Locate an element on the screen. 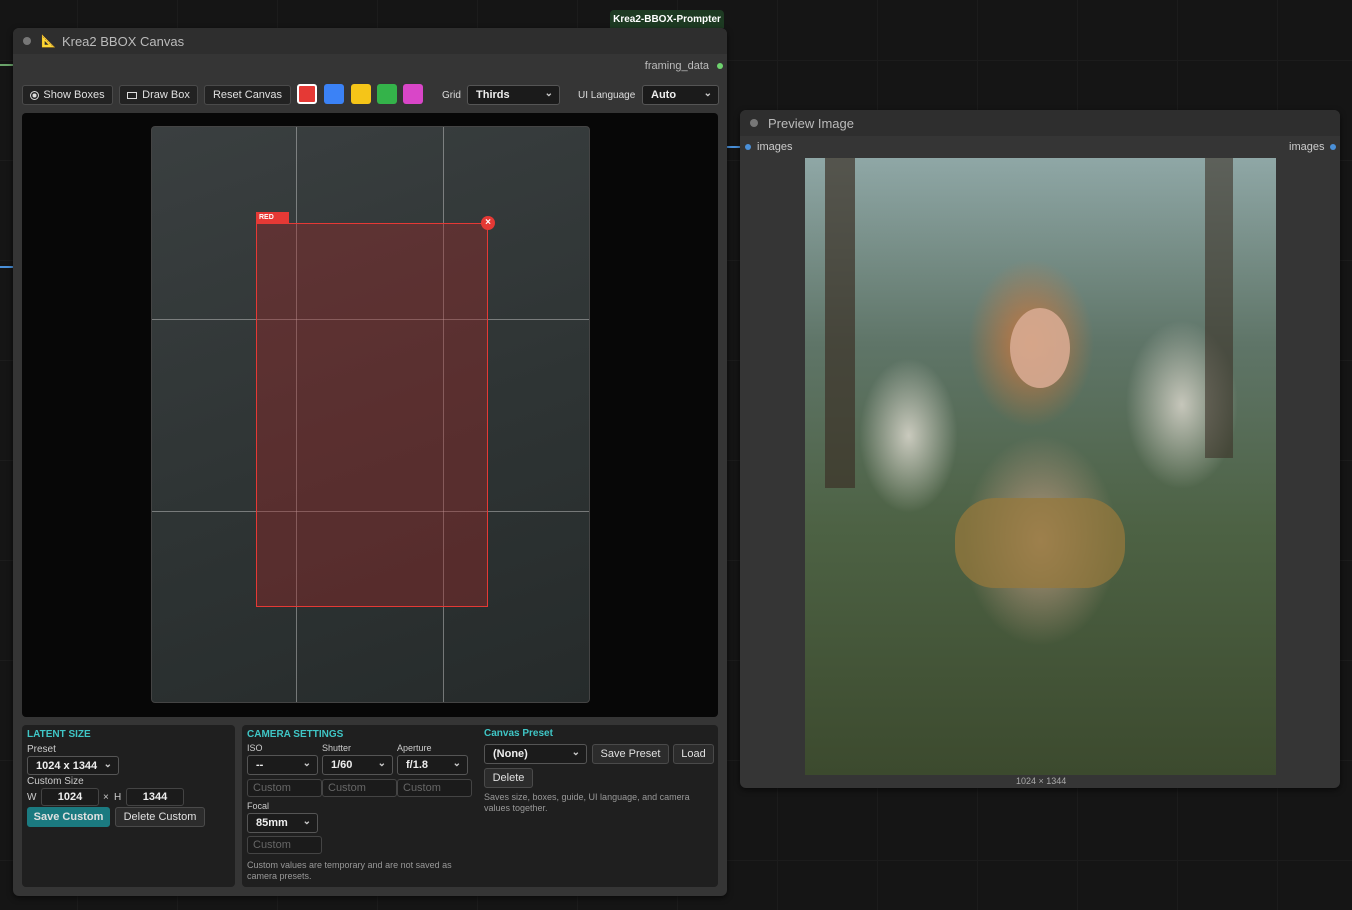  focal-label: Focal is located at coordinates (258, 806).